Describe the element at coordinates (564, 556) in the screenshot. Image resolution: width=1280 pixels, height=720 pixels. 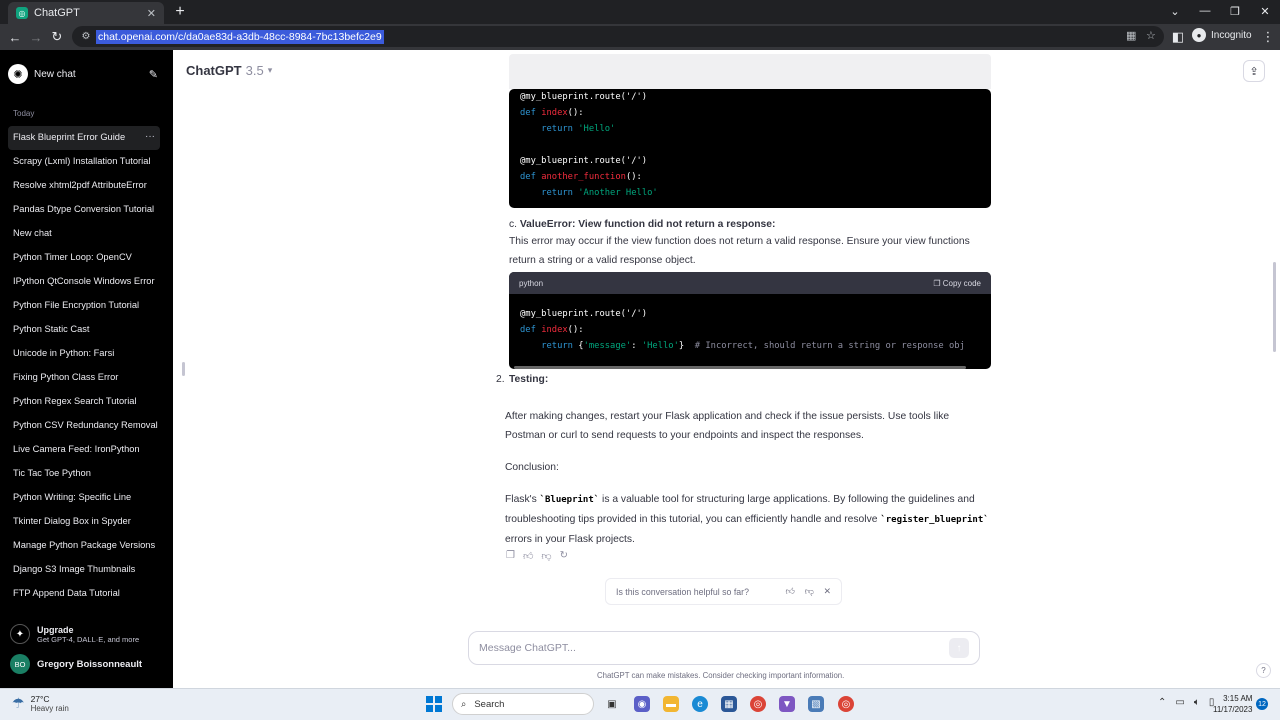
I see `regenerate-icon: ↻` at that location.